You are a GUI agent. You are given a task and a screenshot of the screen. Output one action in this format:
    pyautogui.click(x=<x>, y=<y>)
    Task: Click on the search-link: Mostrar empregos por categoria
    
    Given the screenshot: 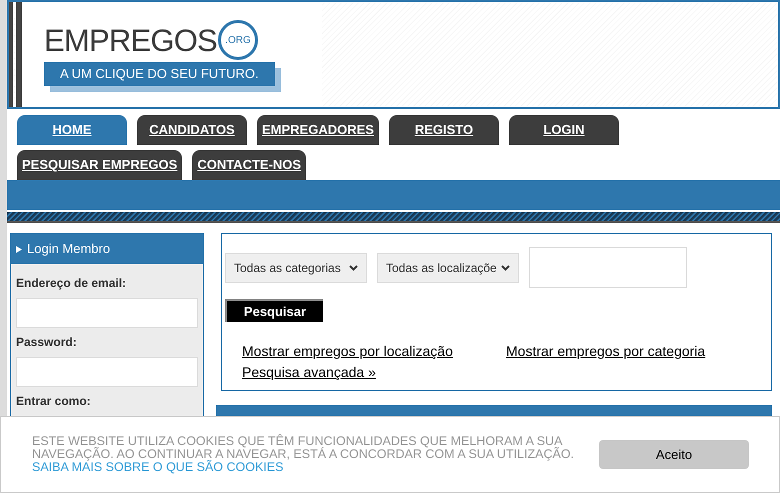 What is the action you would take?
    pyautogui.click(x=638, y=351)
    